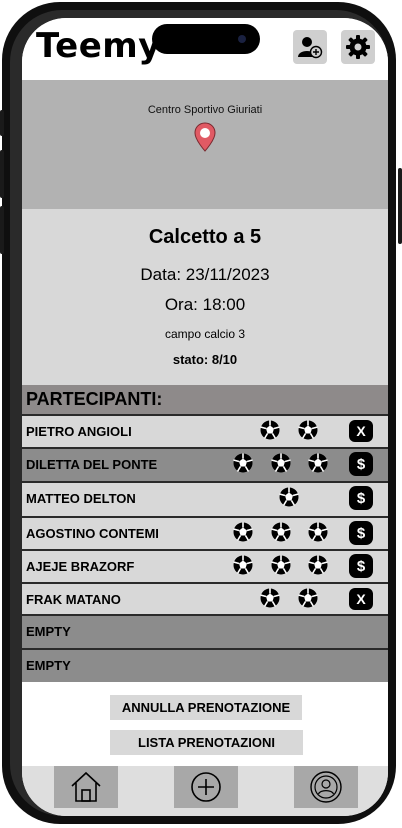  Describe the element at coordinates (2, 123) in the screenshot. I see `mute-switch` at that location.